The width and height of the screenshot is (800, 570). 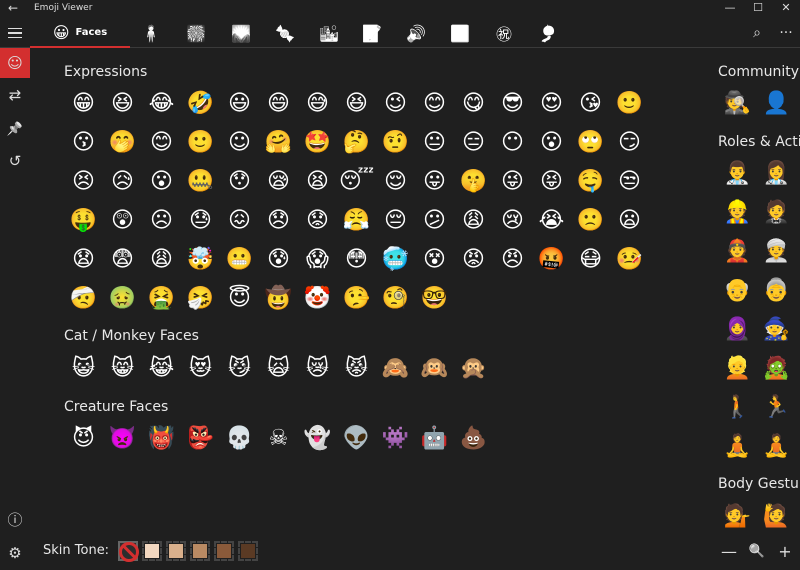 What do you see at coordinates (757, 551) in the screenshot?
I see `zoom-icon: 🔍` at bounding box center [757, 551].